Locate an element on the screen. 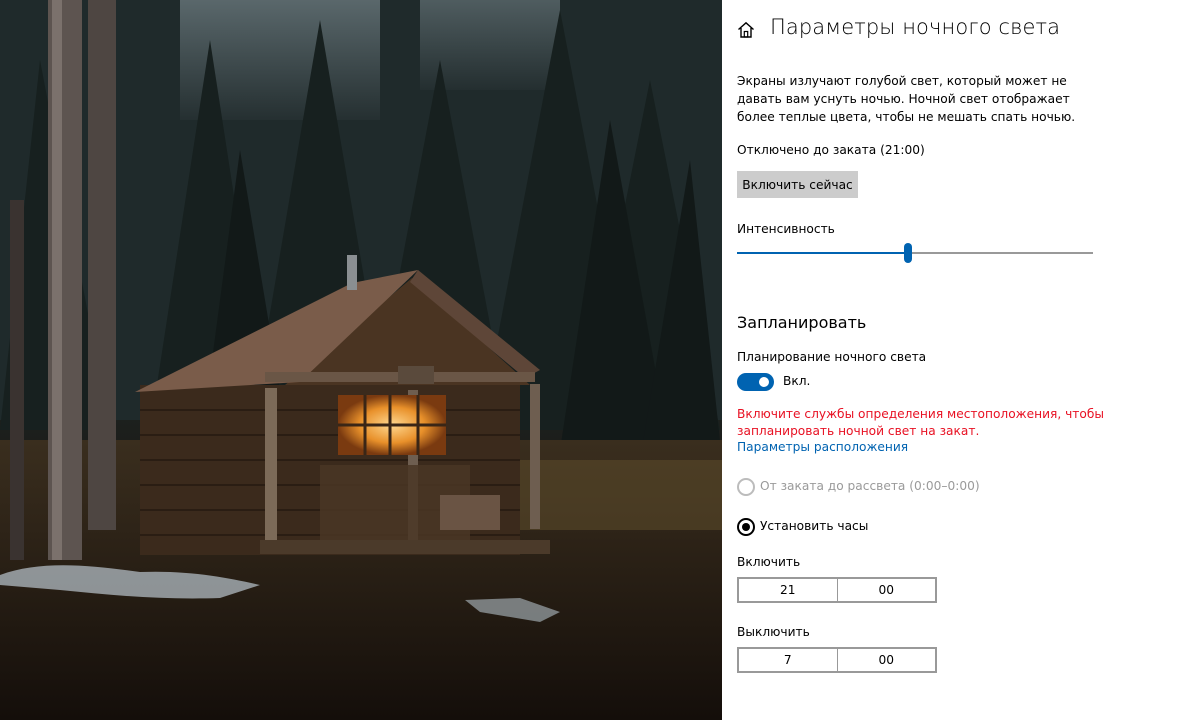  location-settings-link: Параметры расположения is located at coordinates (822, 447).